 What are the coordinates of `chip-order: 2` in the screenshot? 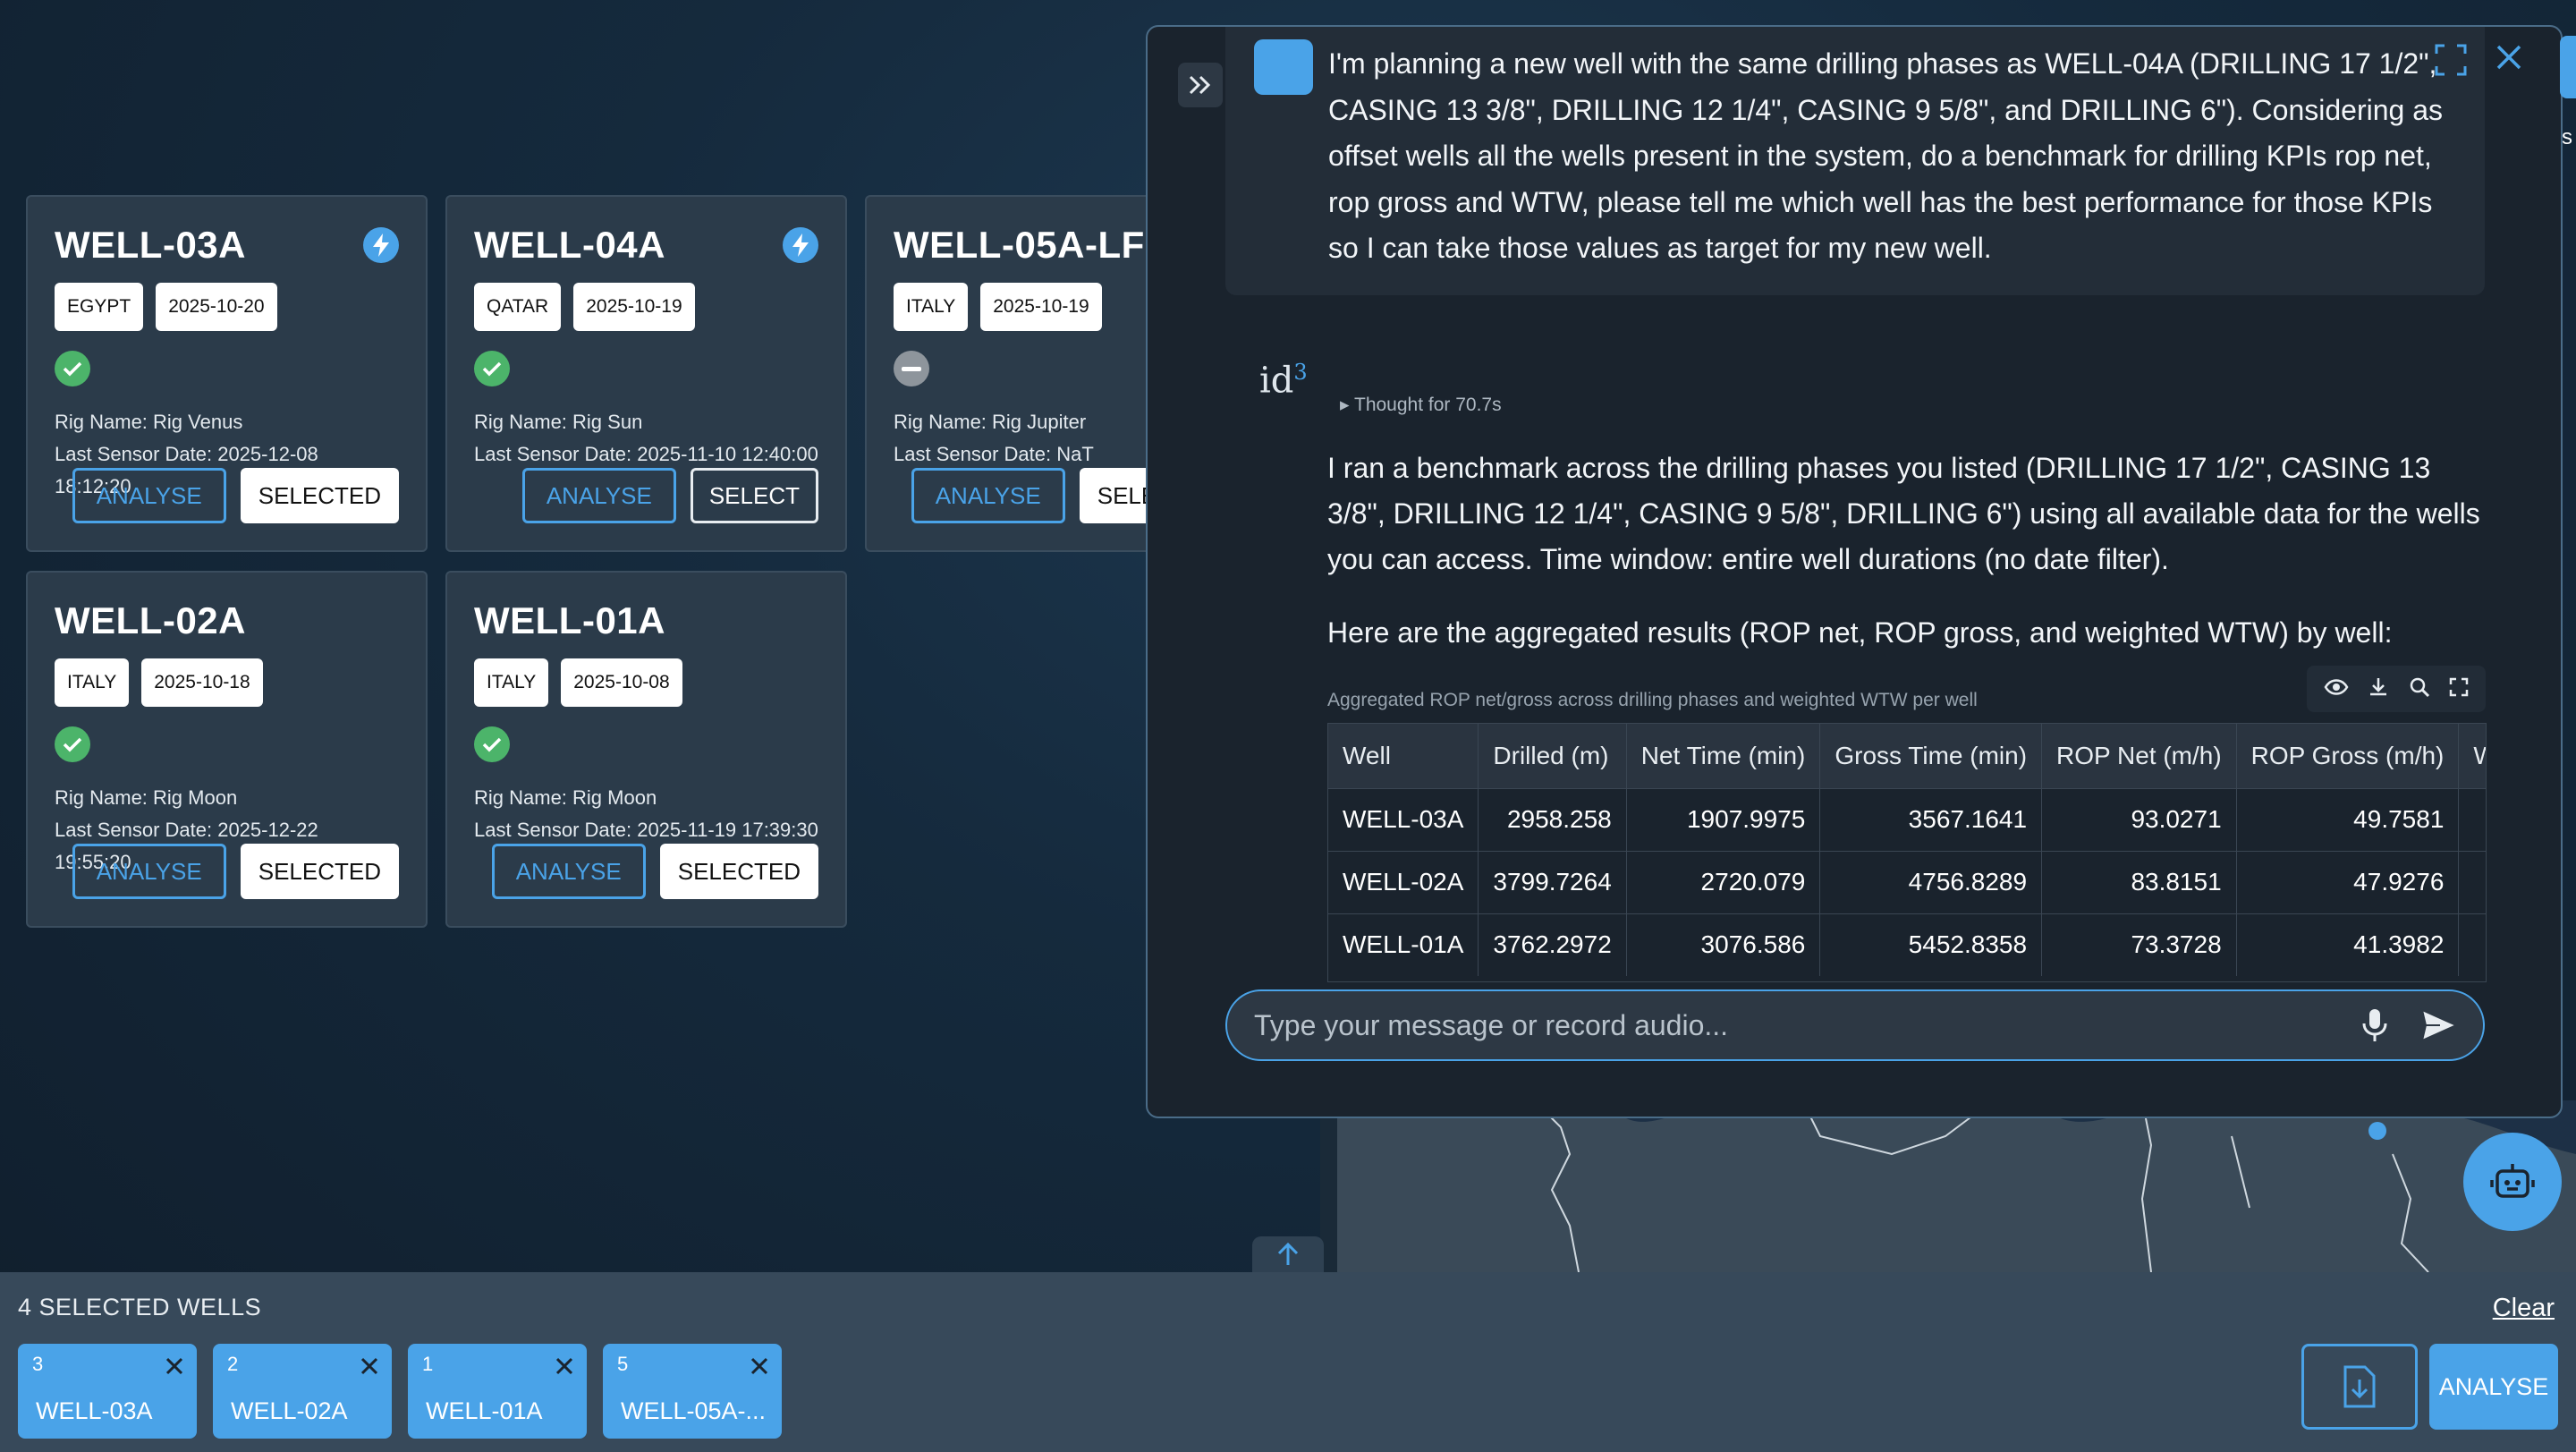 It's located at (233, 1364).